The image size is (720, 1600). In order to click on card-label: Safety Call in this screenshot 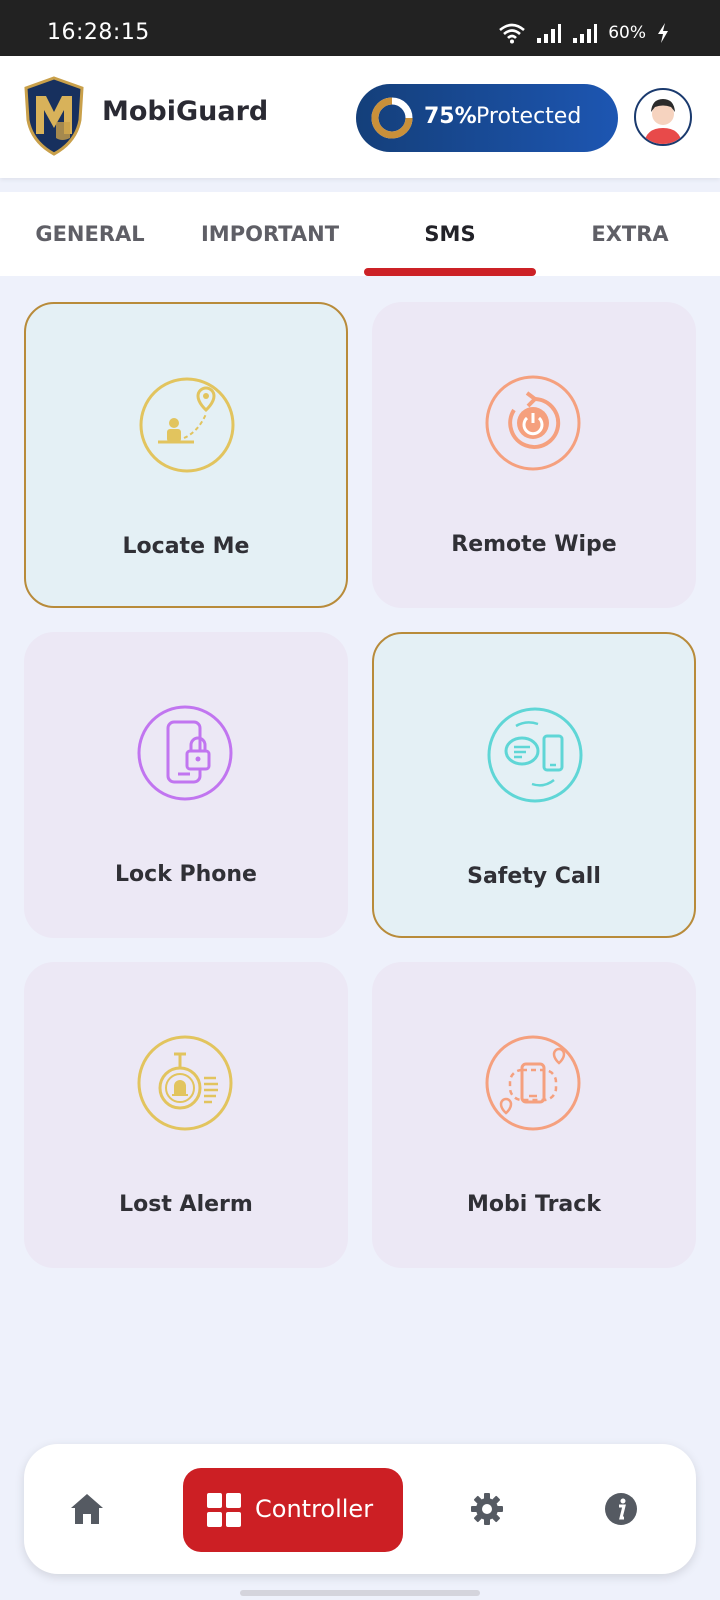, I will do `click(534, 876)`.